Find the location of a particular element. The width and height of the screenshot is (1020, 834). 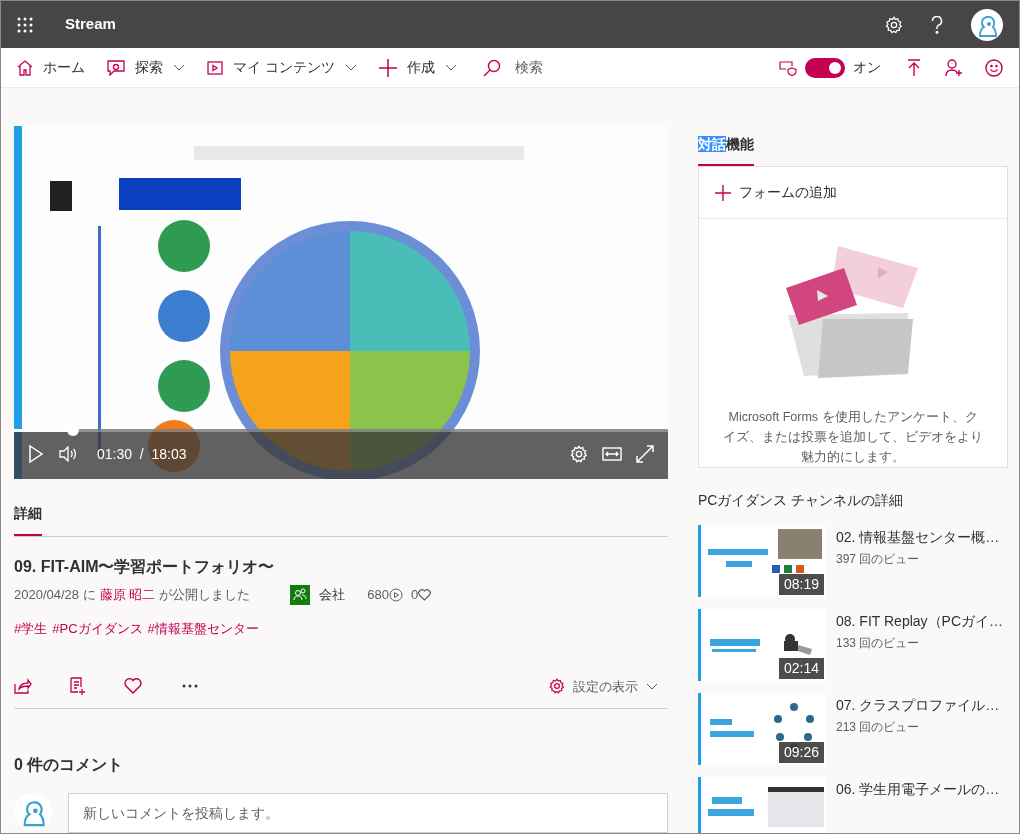

volume-icon is located at coordinates (69, 454).